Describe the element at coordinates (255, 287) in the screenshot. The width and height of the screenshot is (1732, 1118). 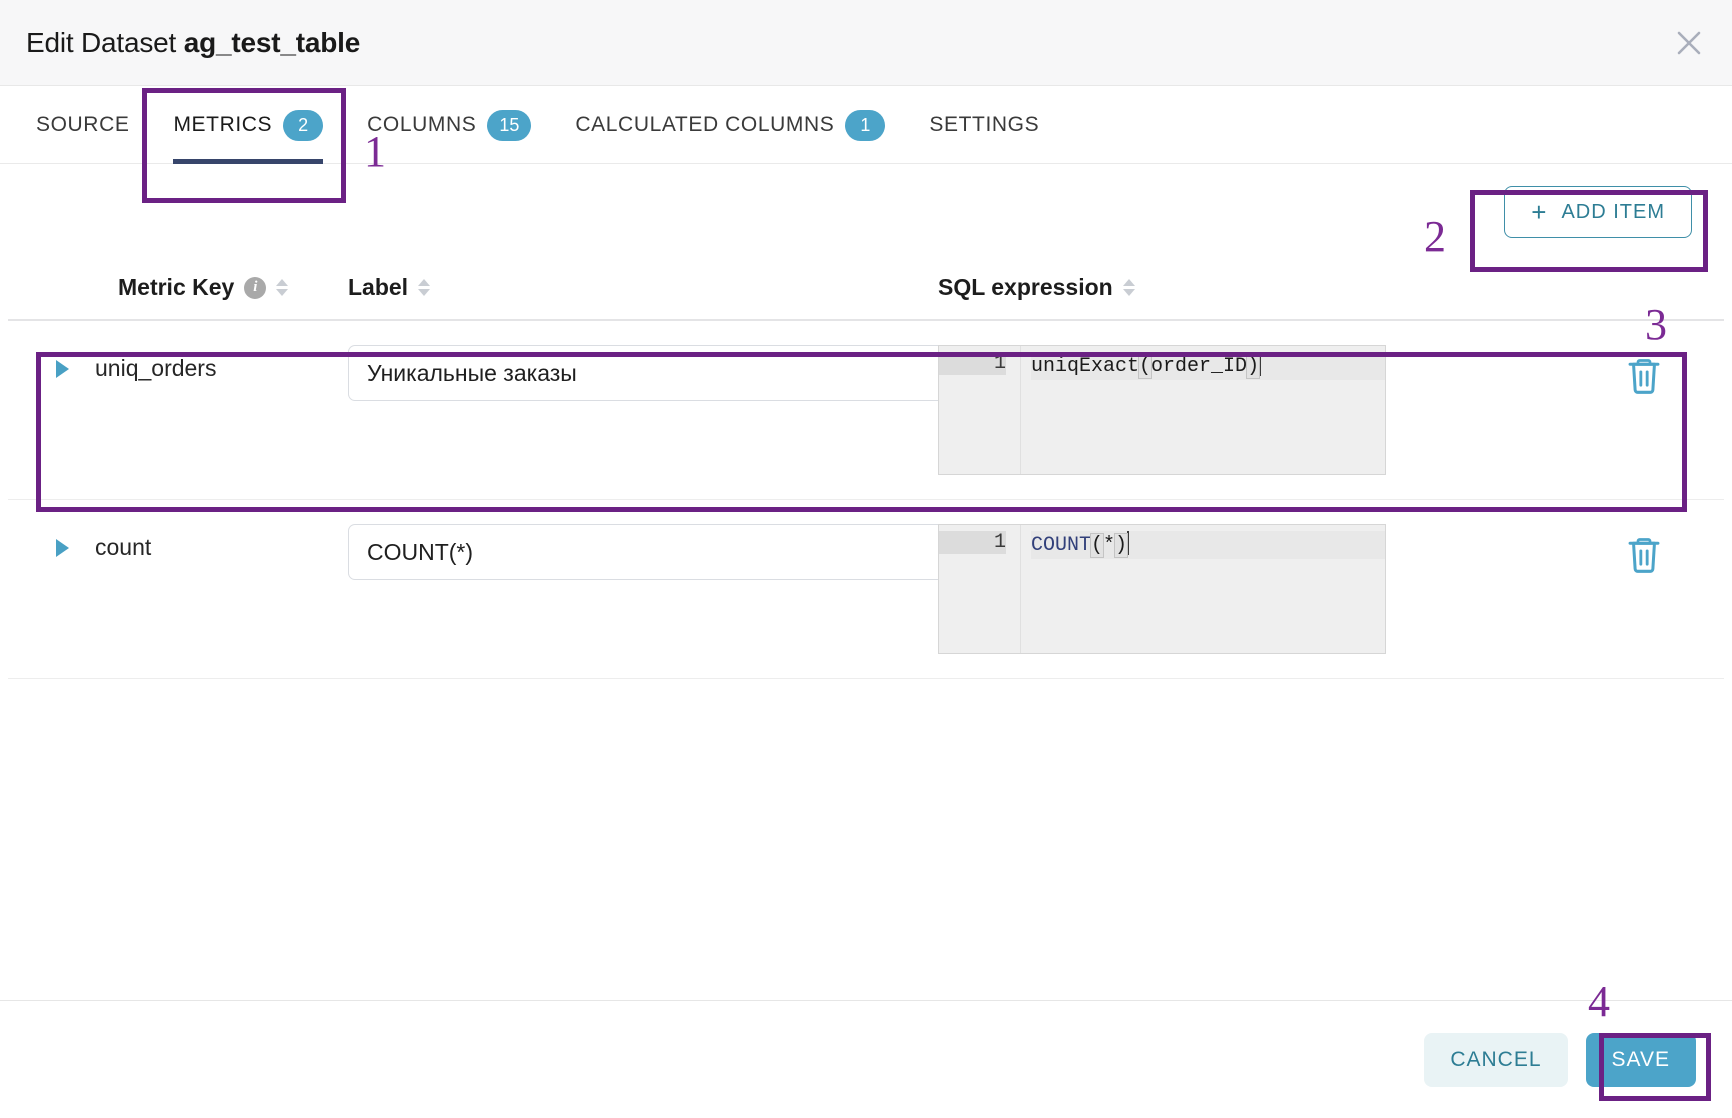
I see `info-icon: i` at that location.